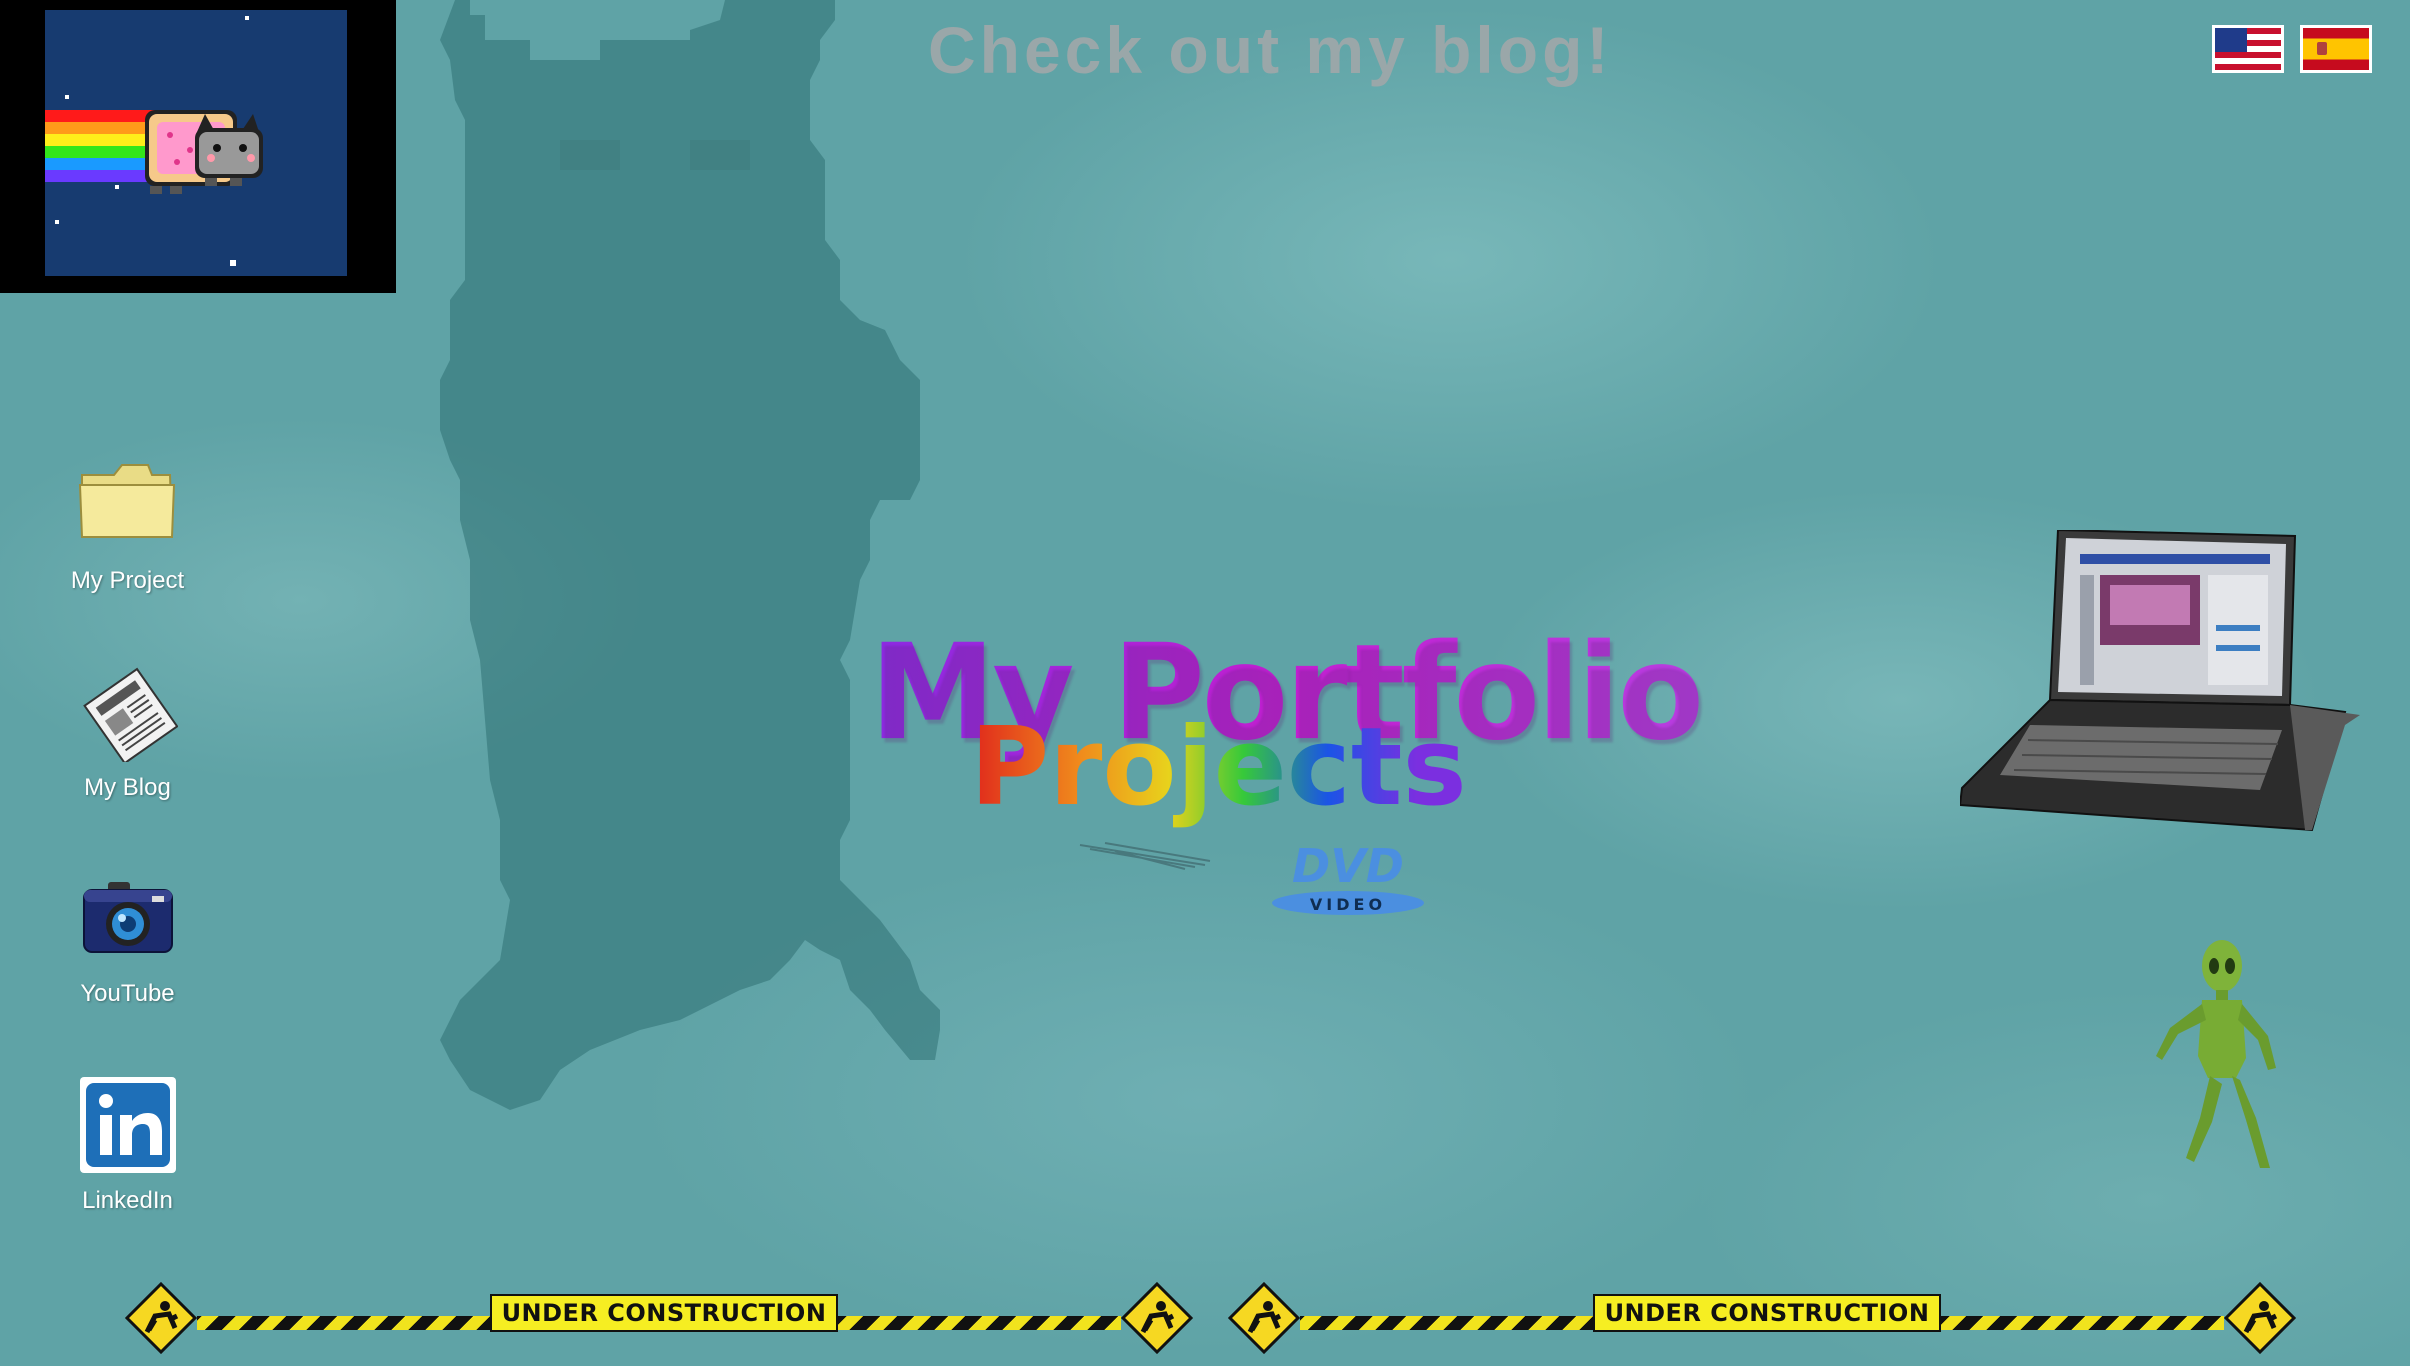 Image resolution: width=2410 pixels, height=1366 pixels. Describe the element at coordinates (1145, 856) in the screenshot. I see `streak-decoration` at that location.